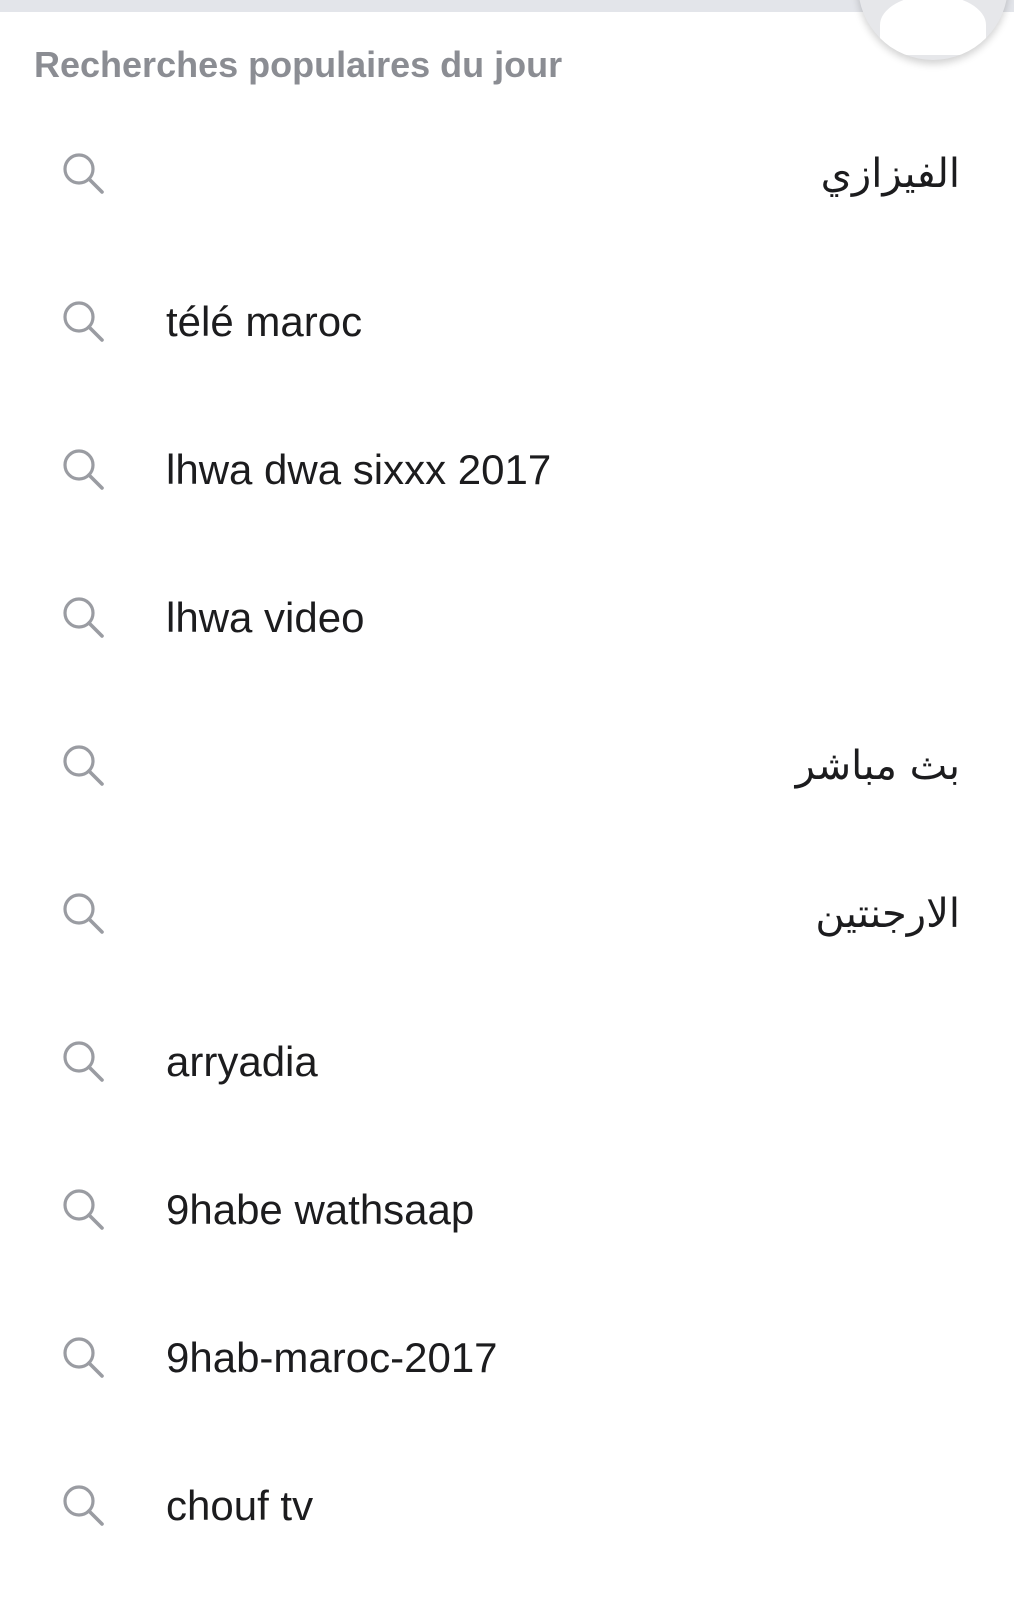  What do you see at coordinates (359, 469) in the screenshot?
I see `search-suggestion-label: lhwa dwa sixxx 2017` at bounding box center [359, 469].